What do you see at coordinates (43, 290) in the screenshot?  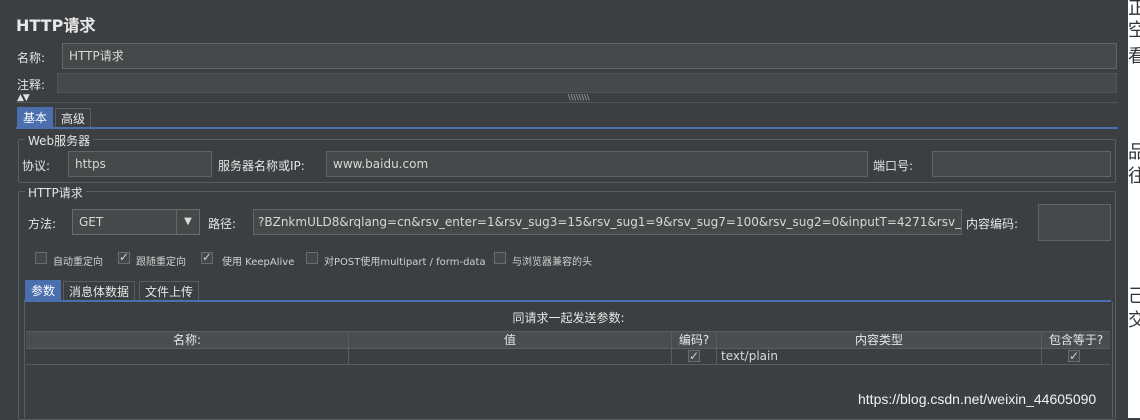 I see `tab-parameters: 参数` at bounding box center [43, 290].